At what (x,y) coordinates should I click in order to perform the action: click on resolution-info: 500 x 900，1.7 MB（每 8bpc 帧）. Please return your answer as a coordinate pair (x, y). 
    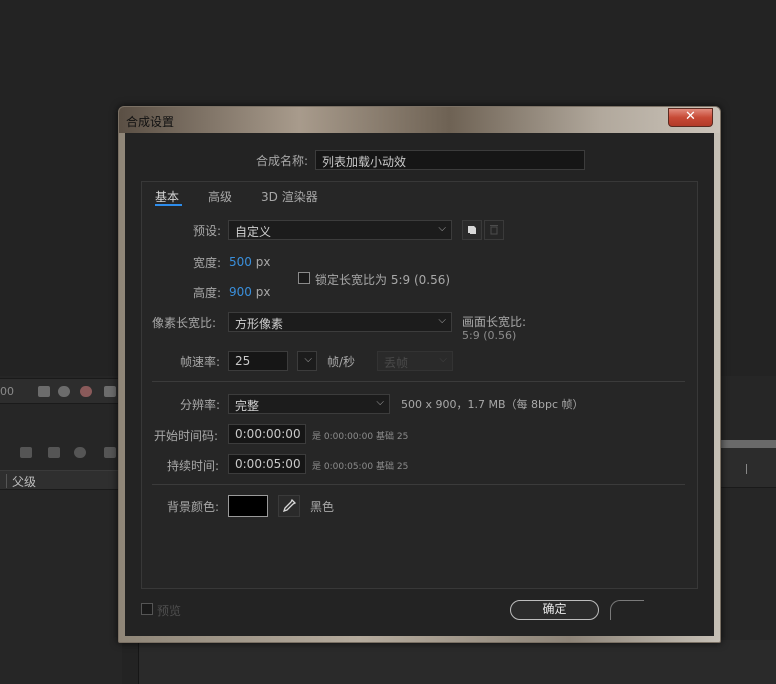
    Looking at the image, I should click on (492, 404).